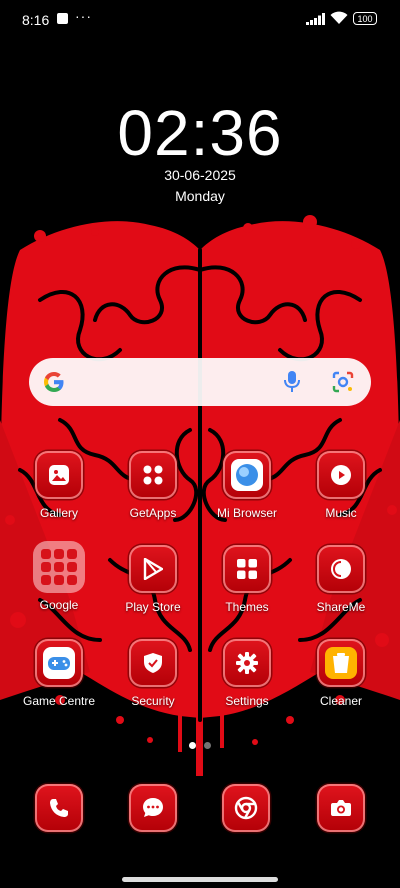 Image resolution: width=400 pixels, height=888 pixels. Describe the element at coordinates (247, 607) in the screenshot. I see `app-label: Themes` at that location.